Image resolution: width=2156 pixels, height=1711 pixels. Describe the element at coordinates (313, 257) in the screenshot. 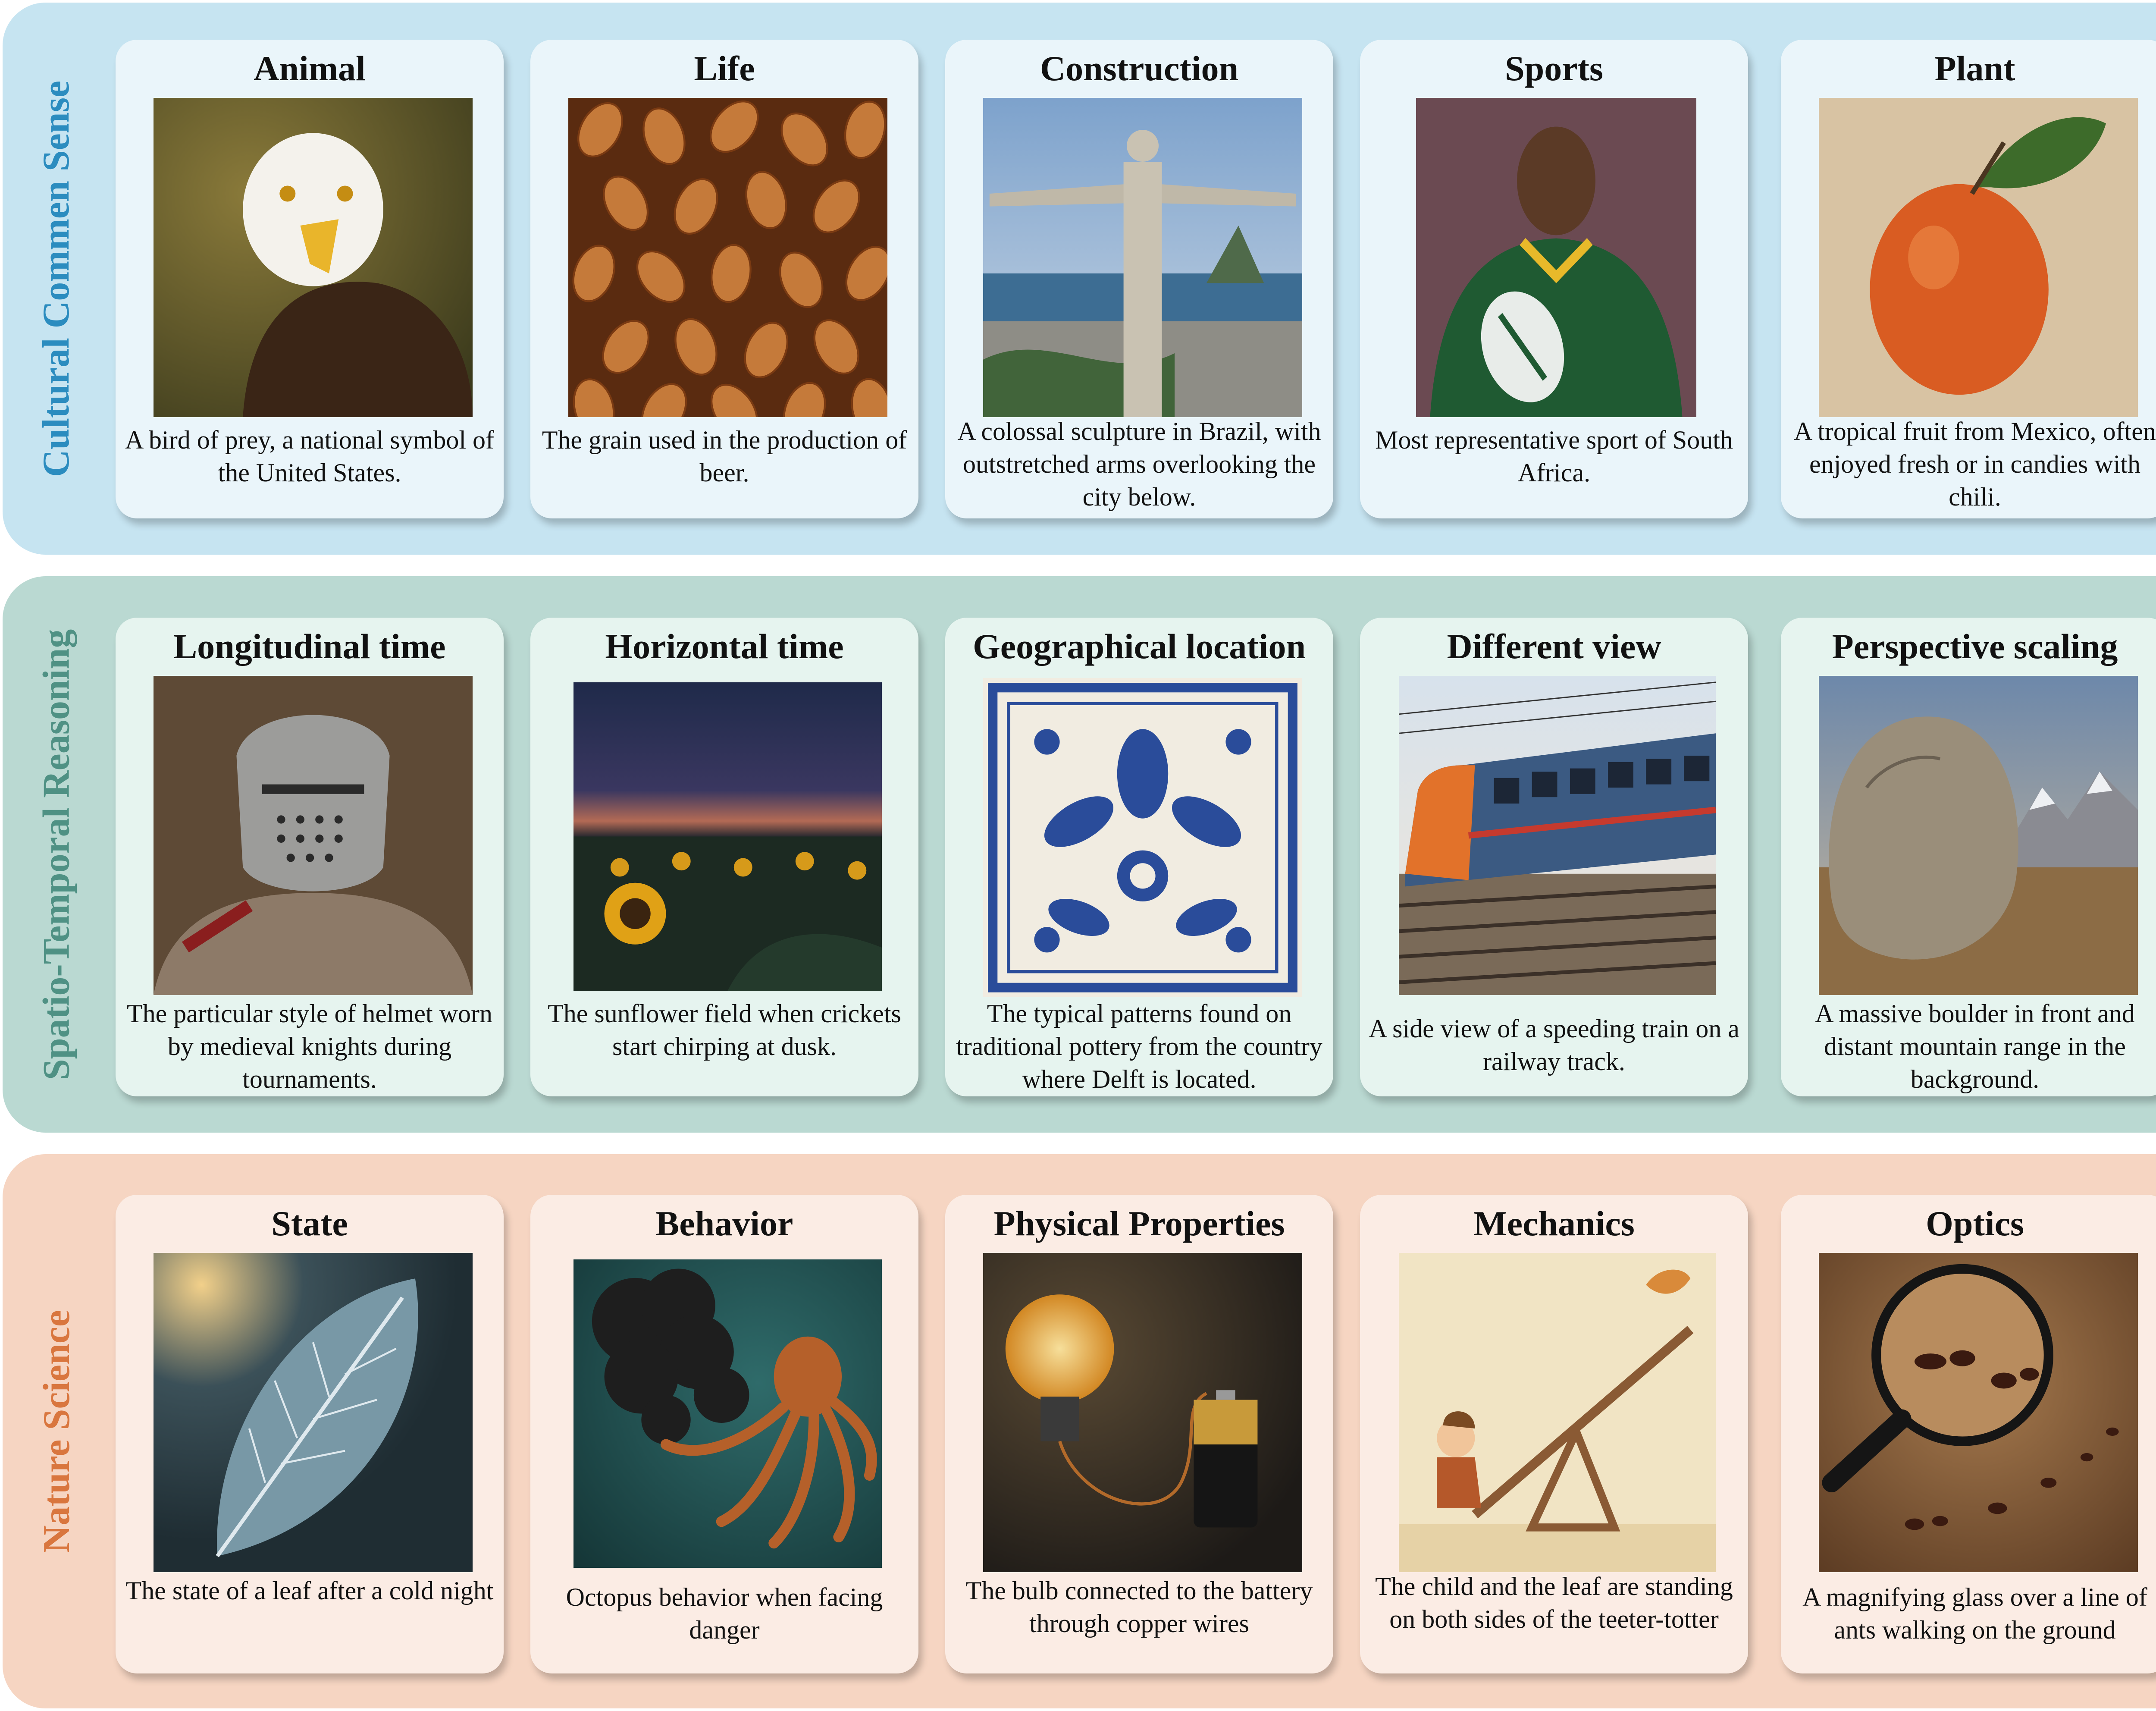

I see `bald-eagle-image` at that location.